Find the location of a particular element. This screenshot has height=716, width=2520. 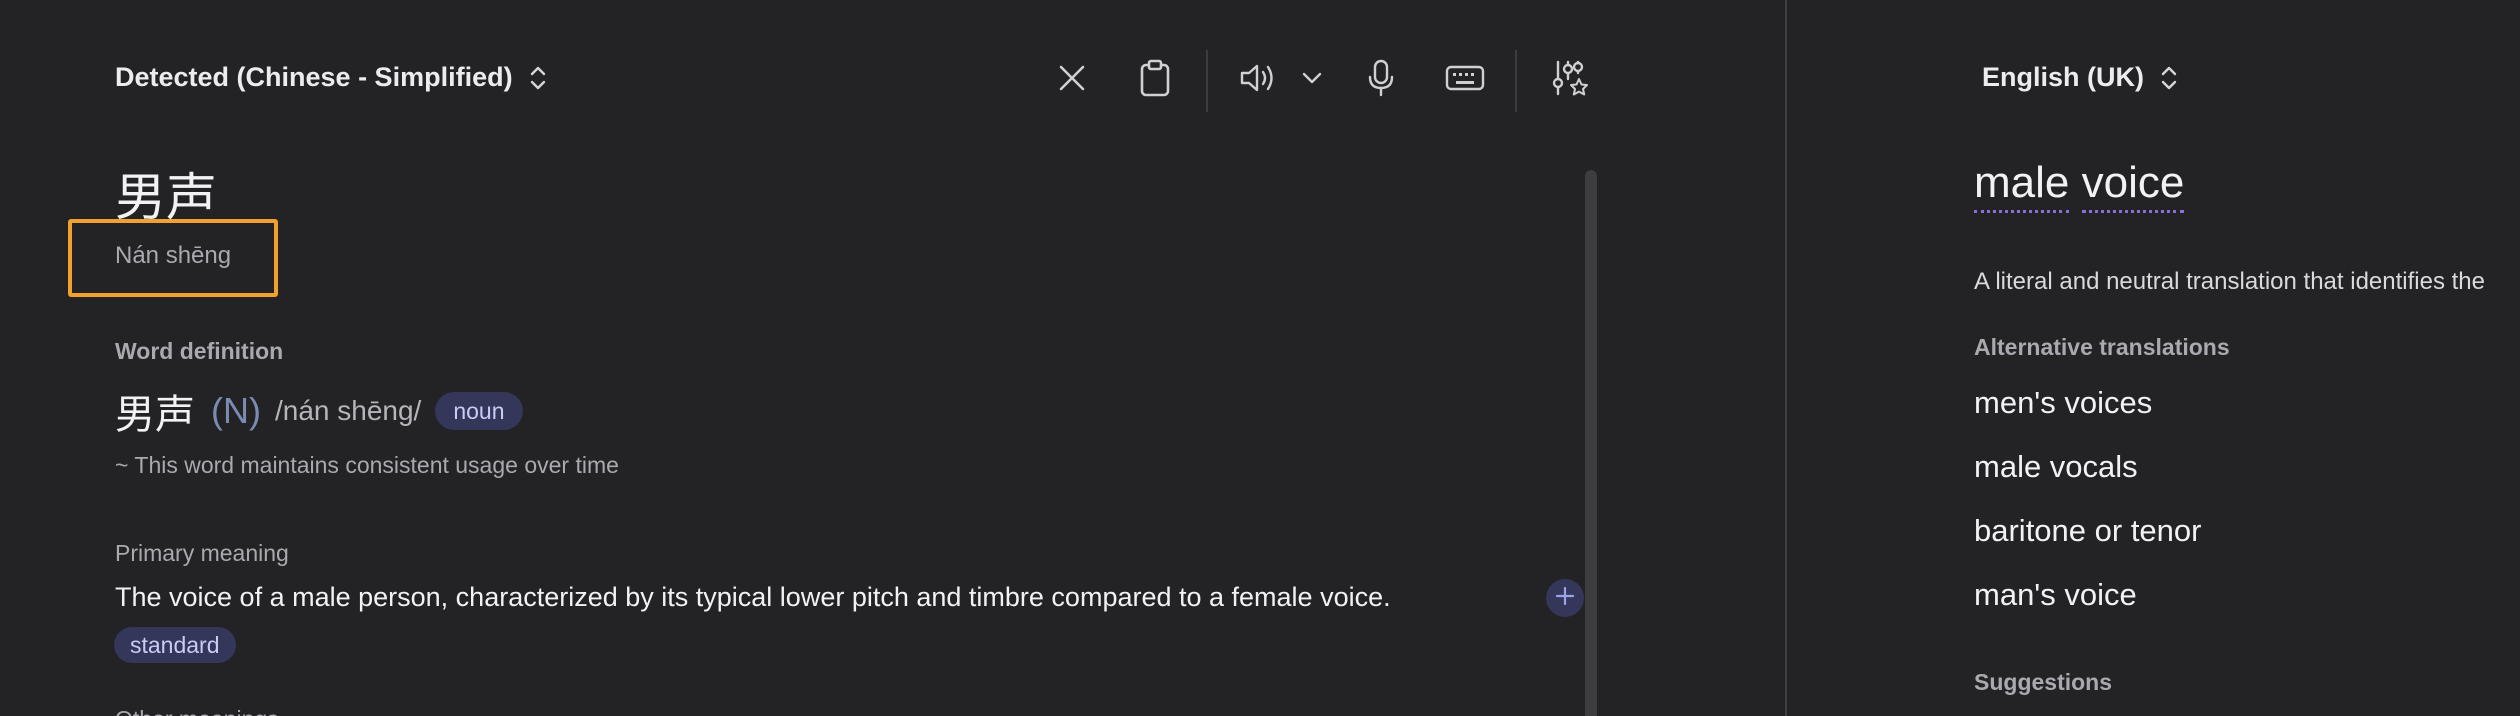

alternative-translation-item: men's voices is located at coordinates (2063, 403).